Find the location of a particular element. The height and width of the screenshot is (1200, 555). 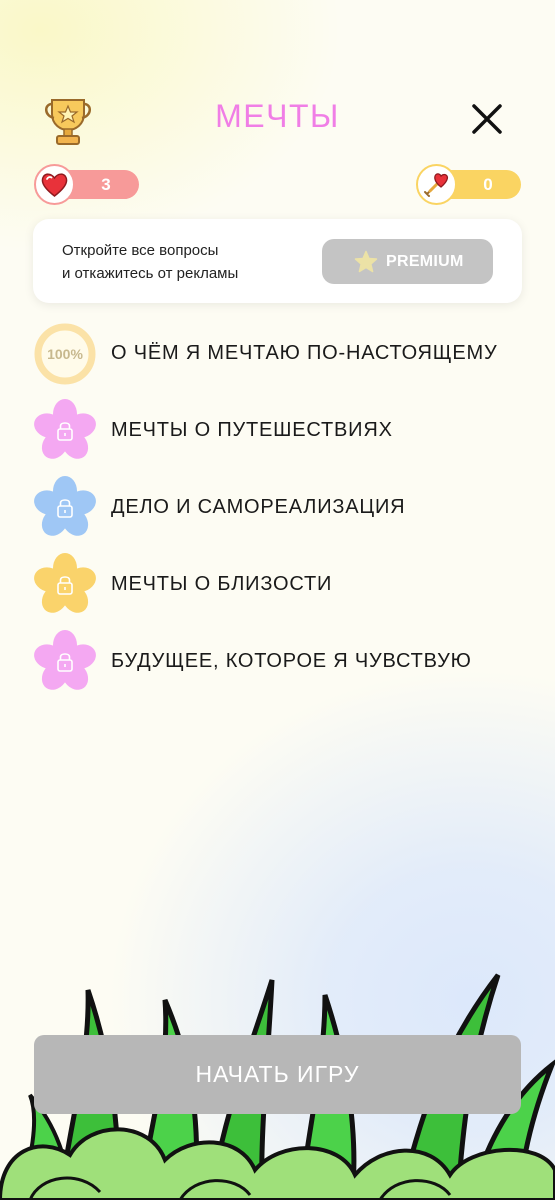

topic-name: БУДУЩЕЕ, КОТОРОЕ Я ЧУВСТВУЮ is located at coordinates (291, 661).